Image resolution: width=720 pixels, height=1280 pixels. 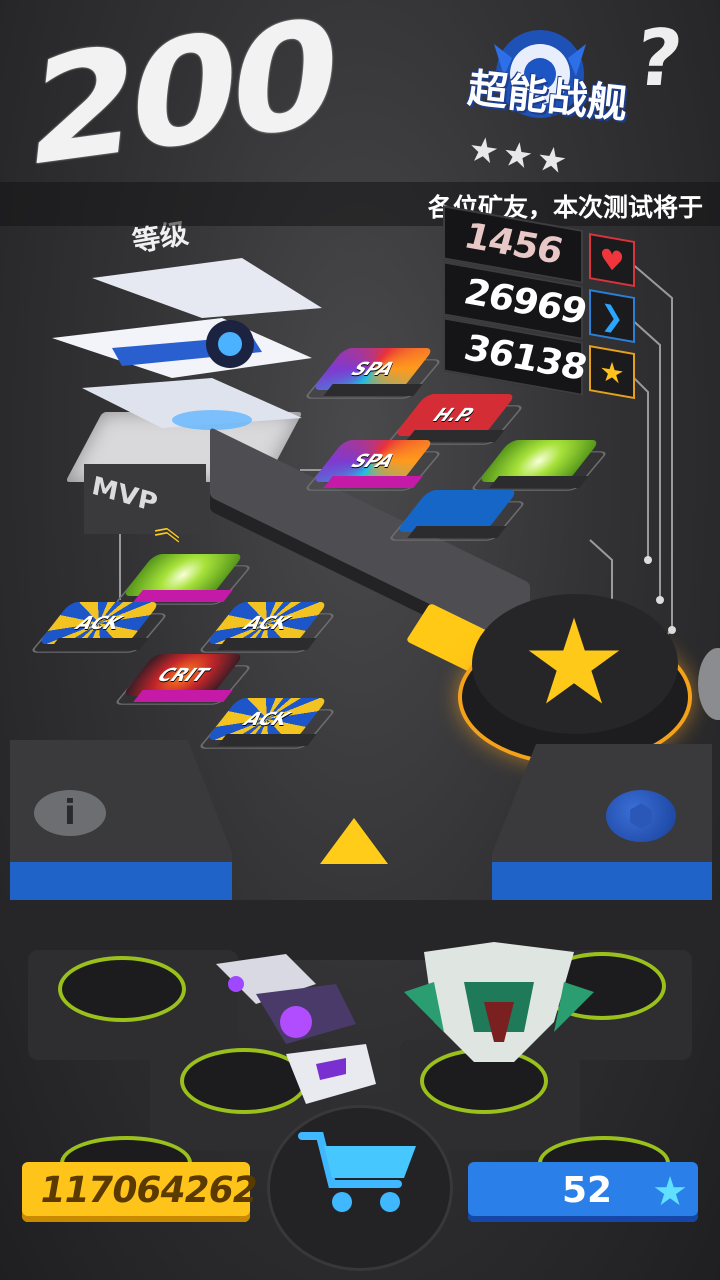 I want to click on stat-hp-value: 1456, so click(x=513, y=244).